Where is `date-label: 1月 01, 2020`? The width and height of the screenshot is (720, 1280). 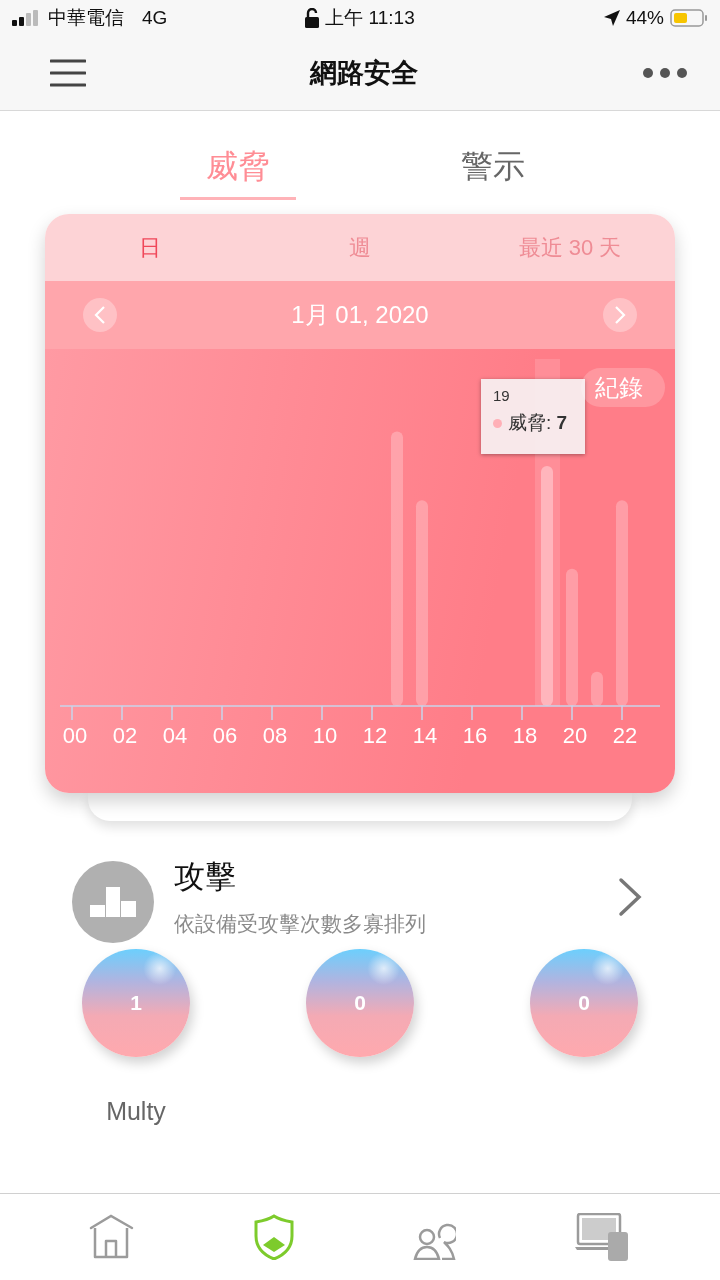 date-label: 1月 01, 2020 is located at coordinates (360, 315).